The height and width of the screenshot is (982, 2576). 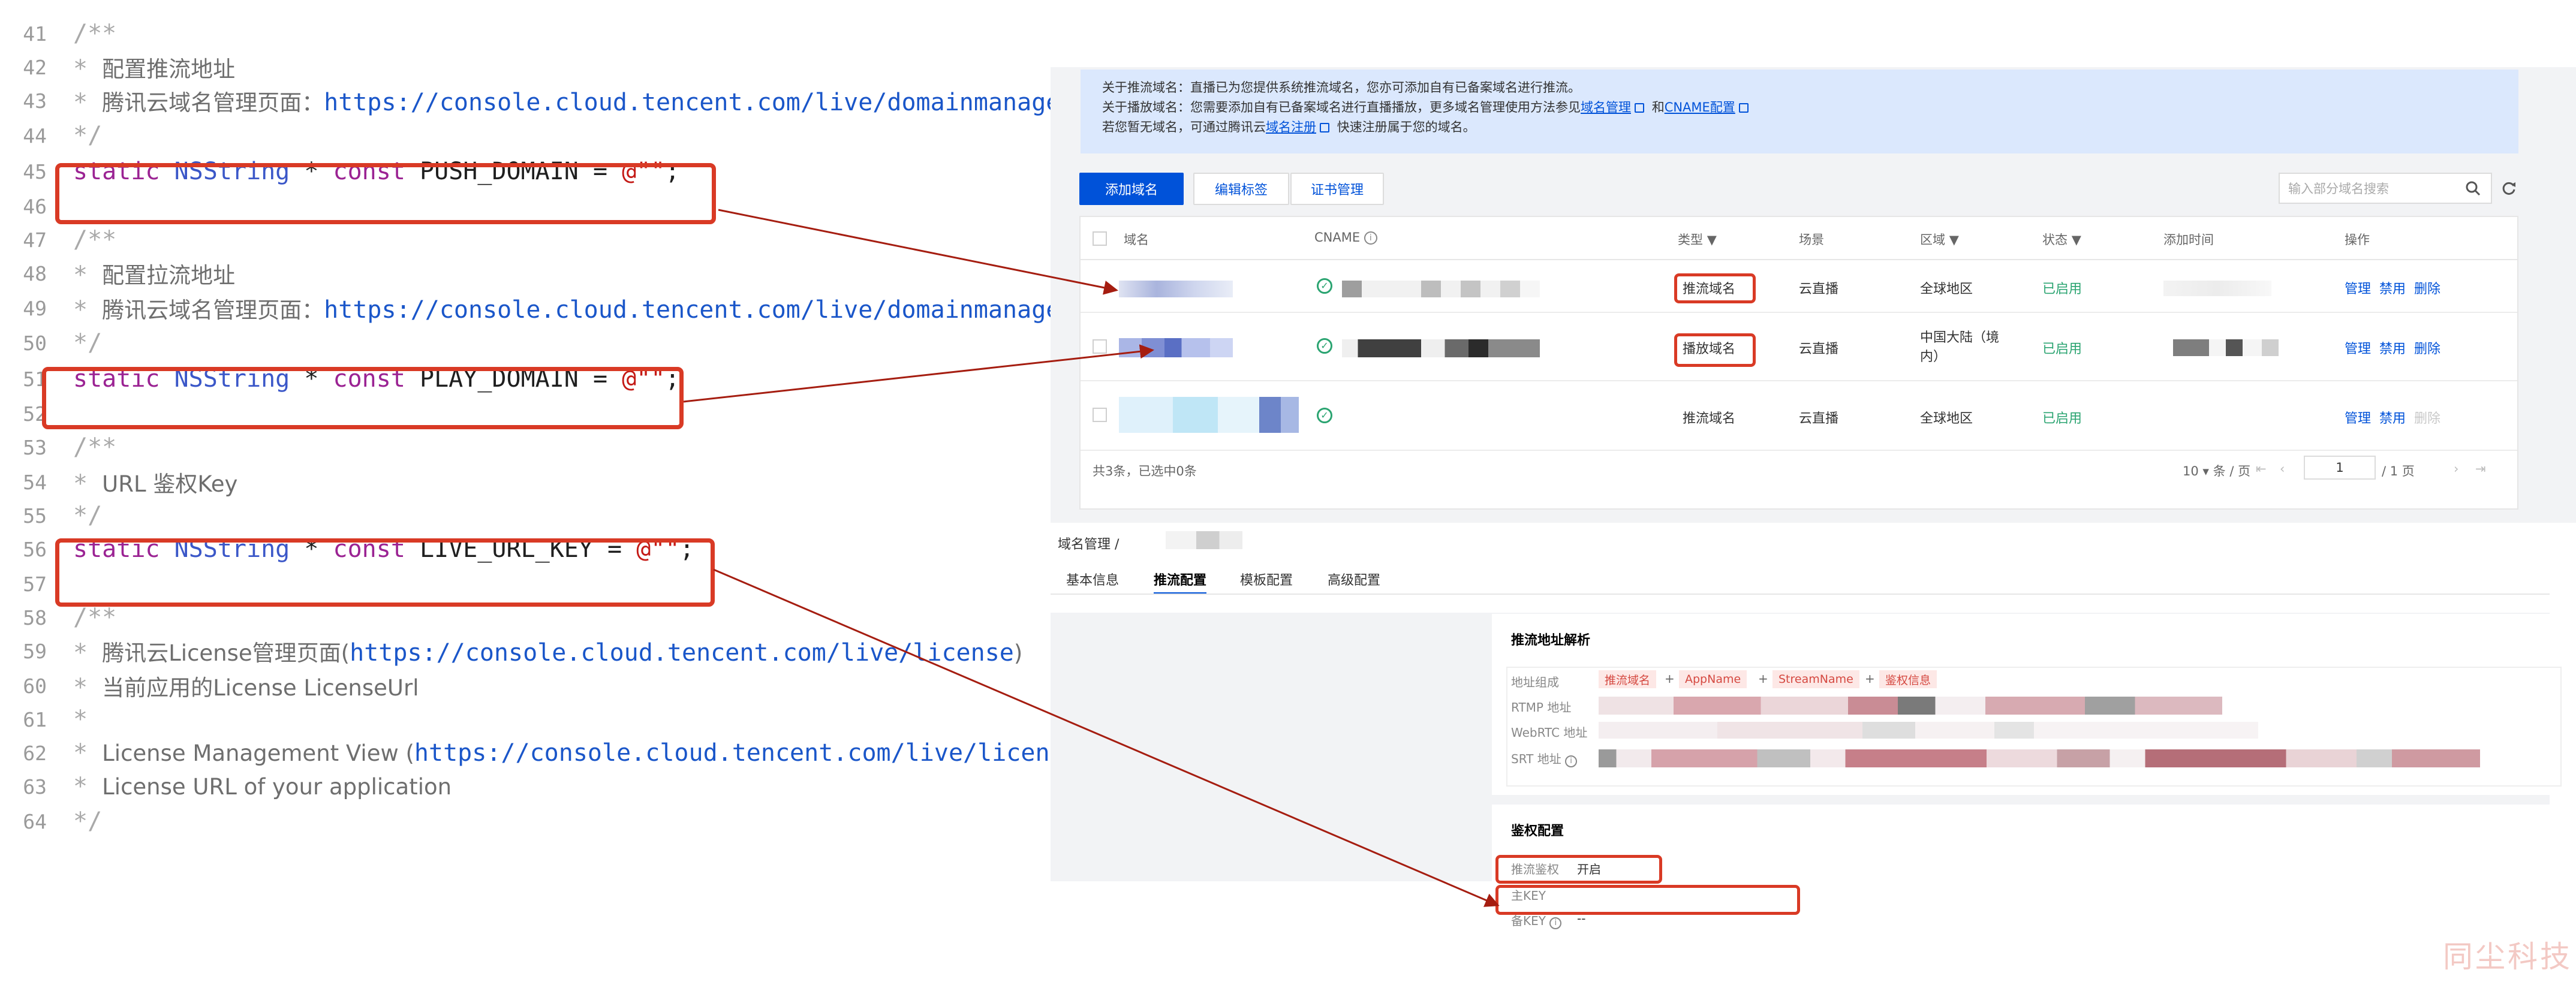 I want to click on add-domain-button: 添加域名, so click(x=1131, y=189).